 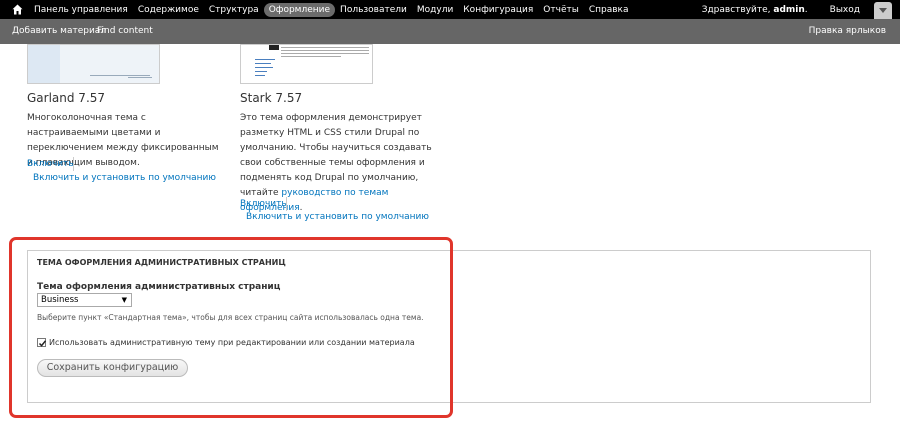 I want to click on admin-theme-field-label: Тема оформления административных страниц, so click(x=159, y=287).